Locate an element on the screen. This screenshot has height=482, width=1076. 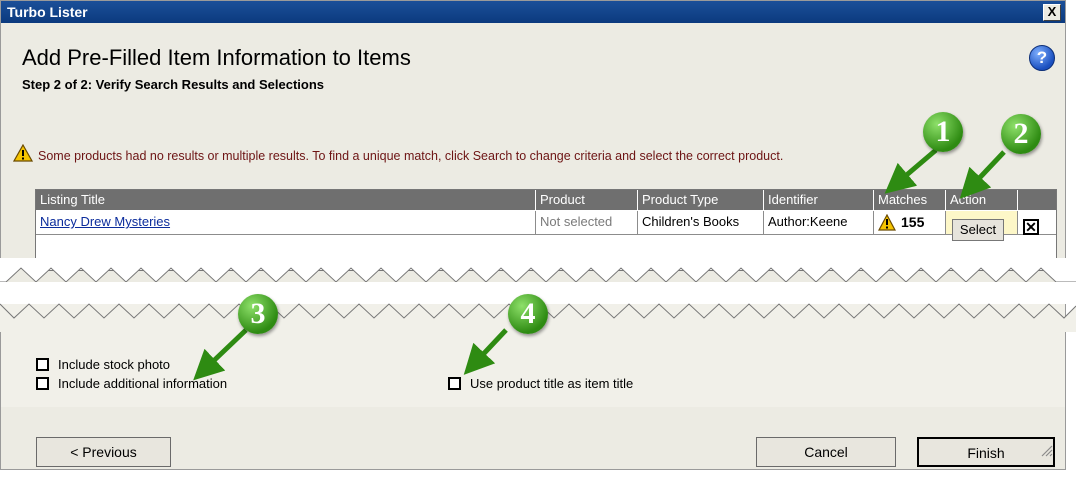
callout-badge-3: 3 is located at coordinates (258, 314).